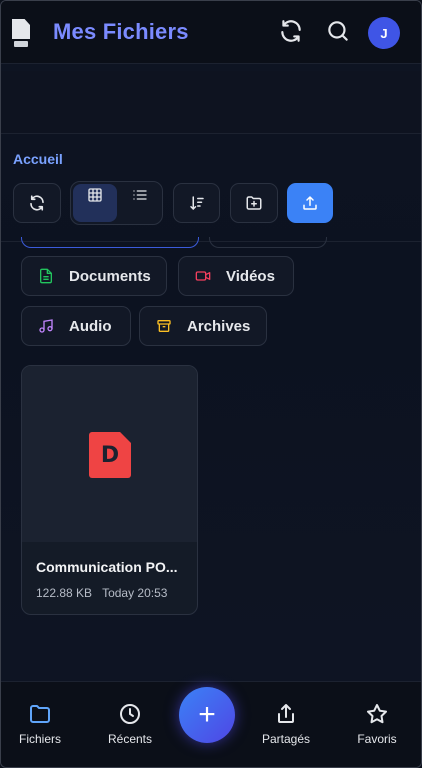 The image size is (422, 768). I want to click on folder-plus-icon, so click(254, 203).